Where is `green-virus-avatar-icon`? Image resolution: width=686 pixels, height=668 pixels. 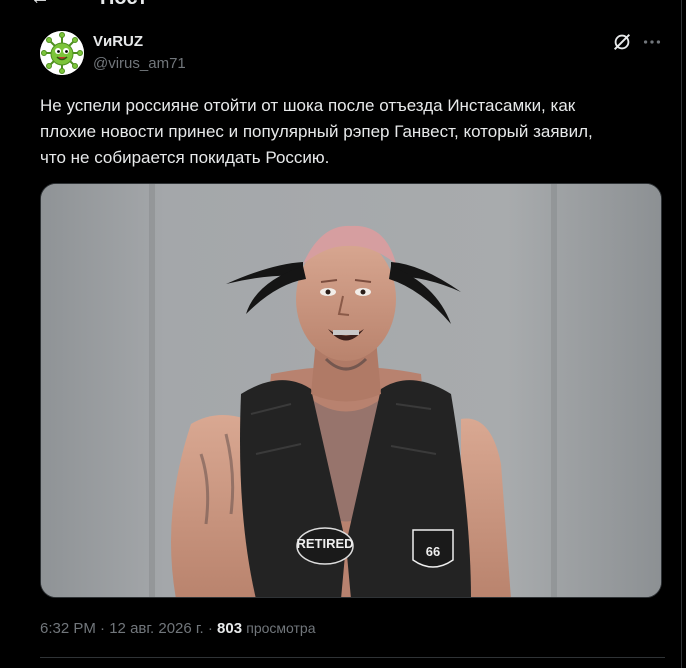
green-virus-avatar-icon is located at coordinates (62, 53).